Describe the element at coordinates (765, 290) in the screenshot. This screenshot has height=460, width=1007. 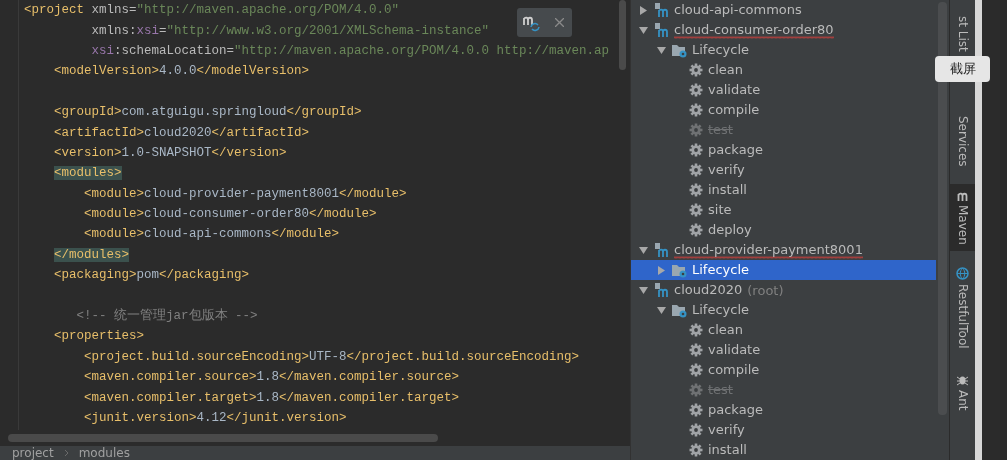
I see `root-label: (root)` at that location.